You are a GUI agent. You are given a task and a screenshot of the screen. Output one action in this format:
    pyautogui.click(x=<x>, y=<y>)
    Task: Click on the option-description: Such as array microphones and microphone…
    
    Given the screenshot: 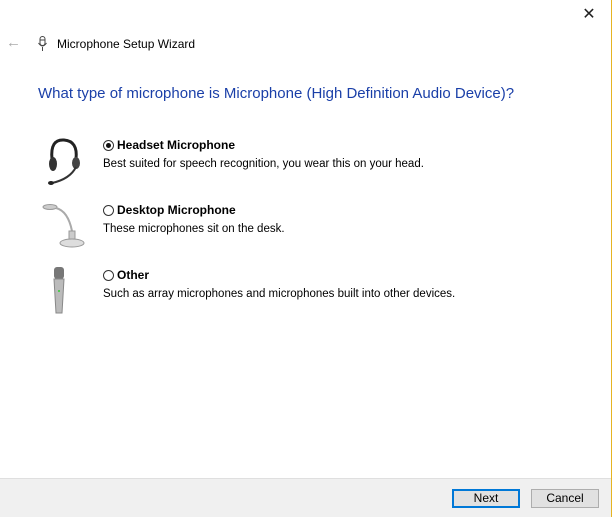 What is the action you would take?
    pyautogui.click(x=279, y=294)
    